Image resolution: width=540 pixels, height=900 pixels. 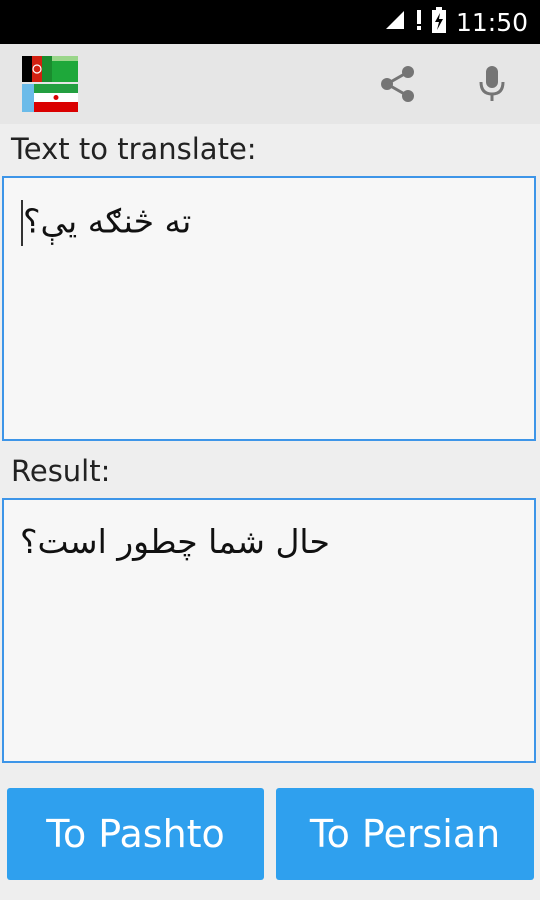 What do you see at coordinates (419, 22) in the screenshot?
I see `alert-icon` at bounding box center [419, 22].